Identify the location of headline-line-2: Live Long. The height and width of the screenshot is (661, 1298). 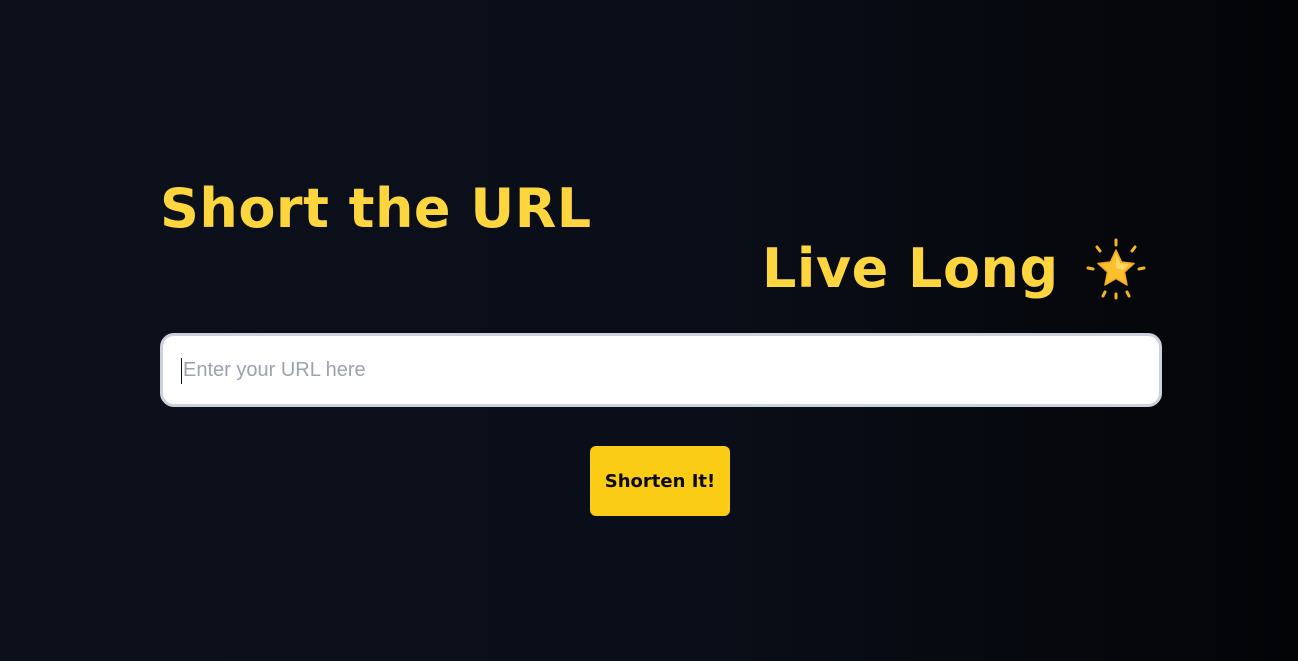
(954, 269).